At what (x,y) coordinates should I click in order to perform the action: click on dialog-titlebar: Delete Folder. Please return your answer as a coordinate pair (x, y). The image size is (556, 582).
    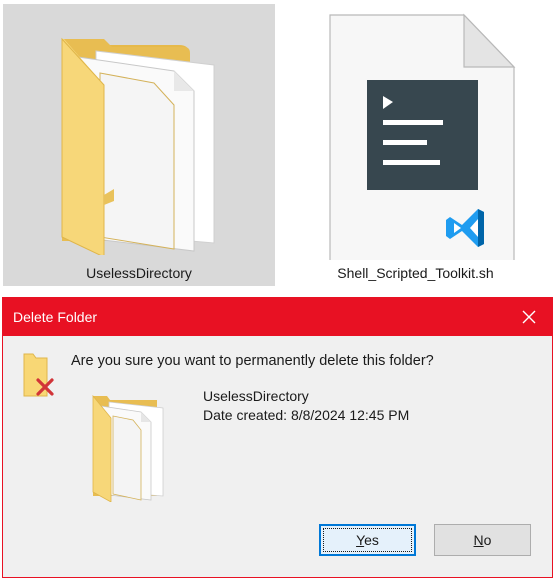
    Looking at the image, I should click on (277, 317).